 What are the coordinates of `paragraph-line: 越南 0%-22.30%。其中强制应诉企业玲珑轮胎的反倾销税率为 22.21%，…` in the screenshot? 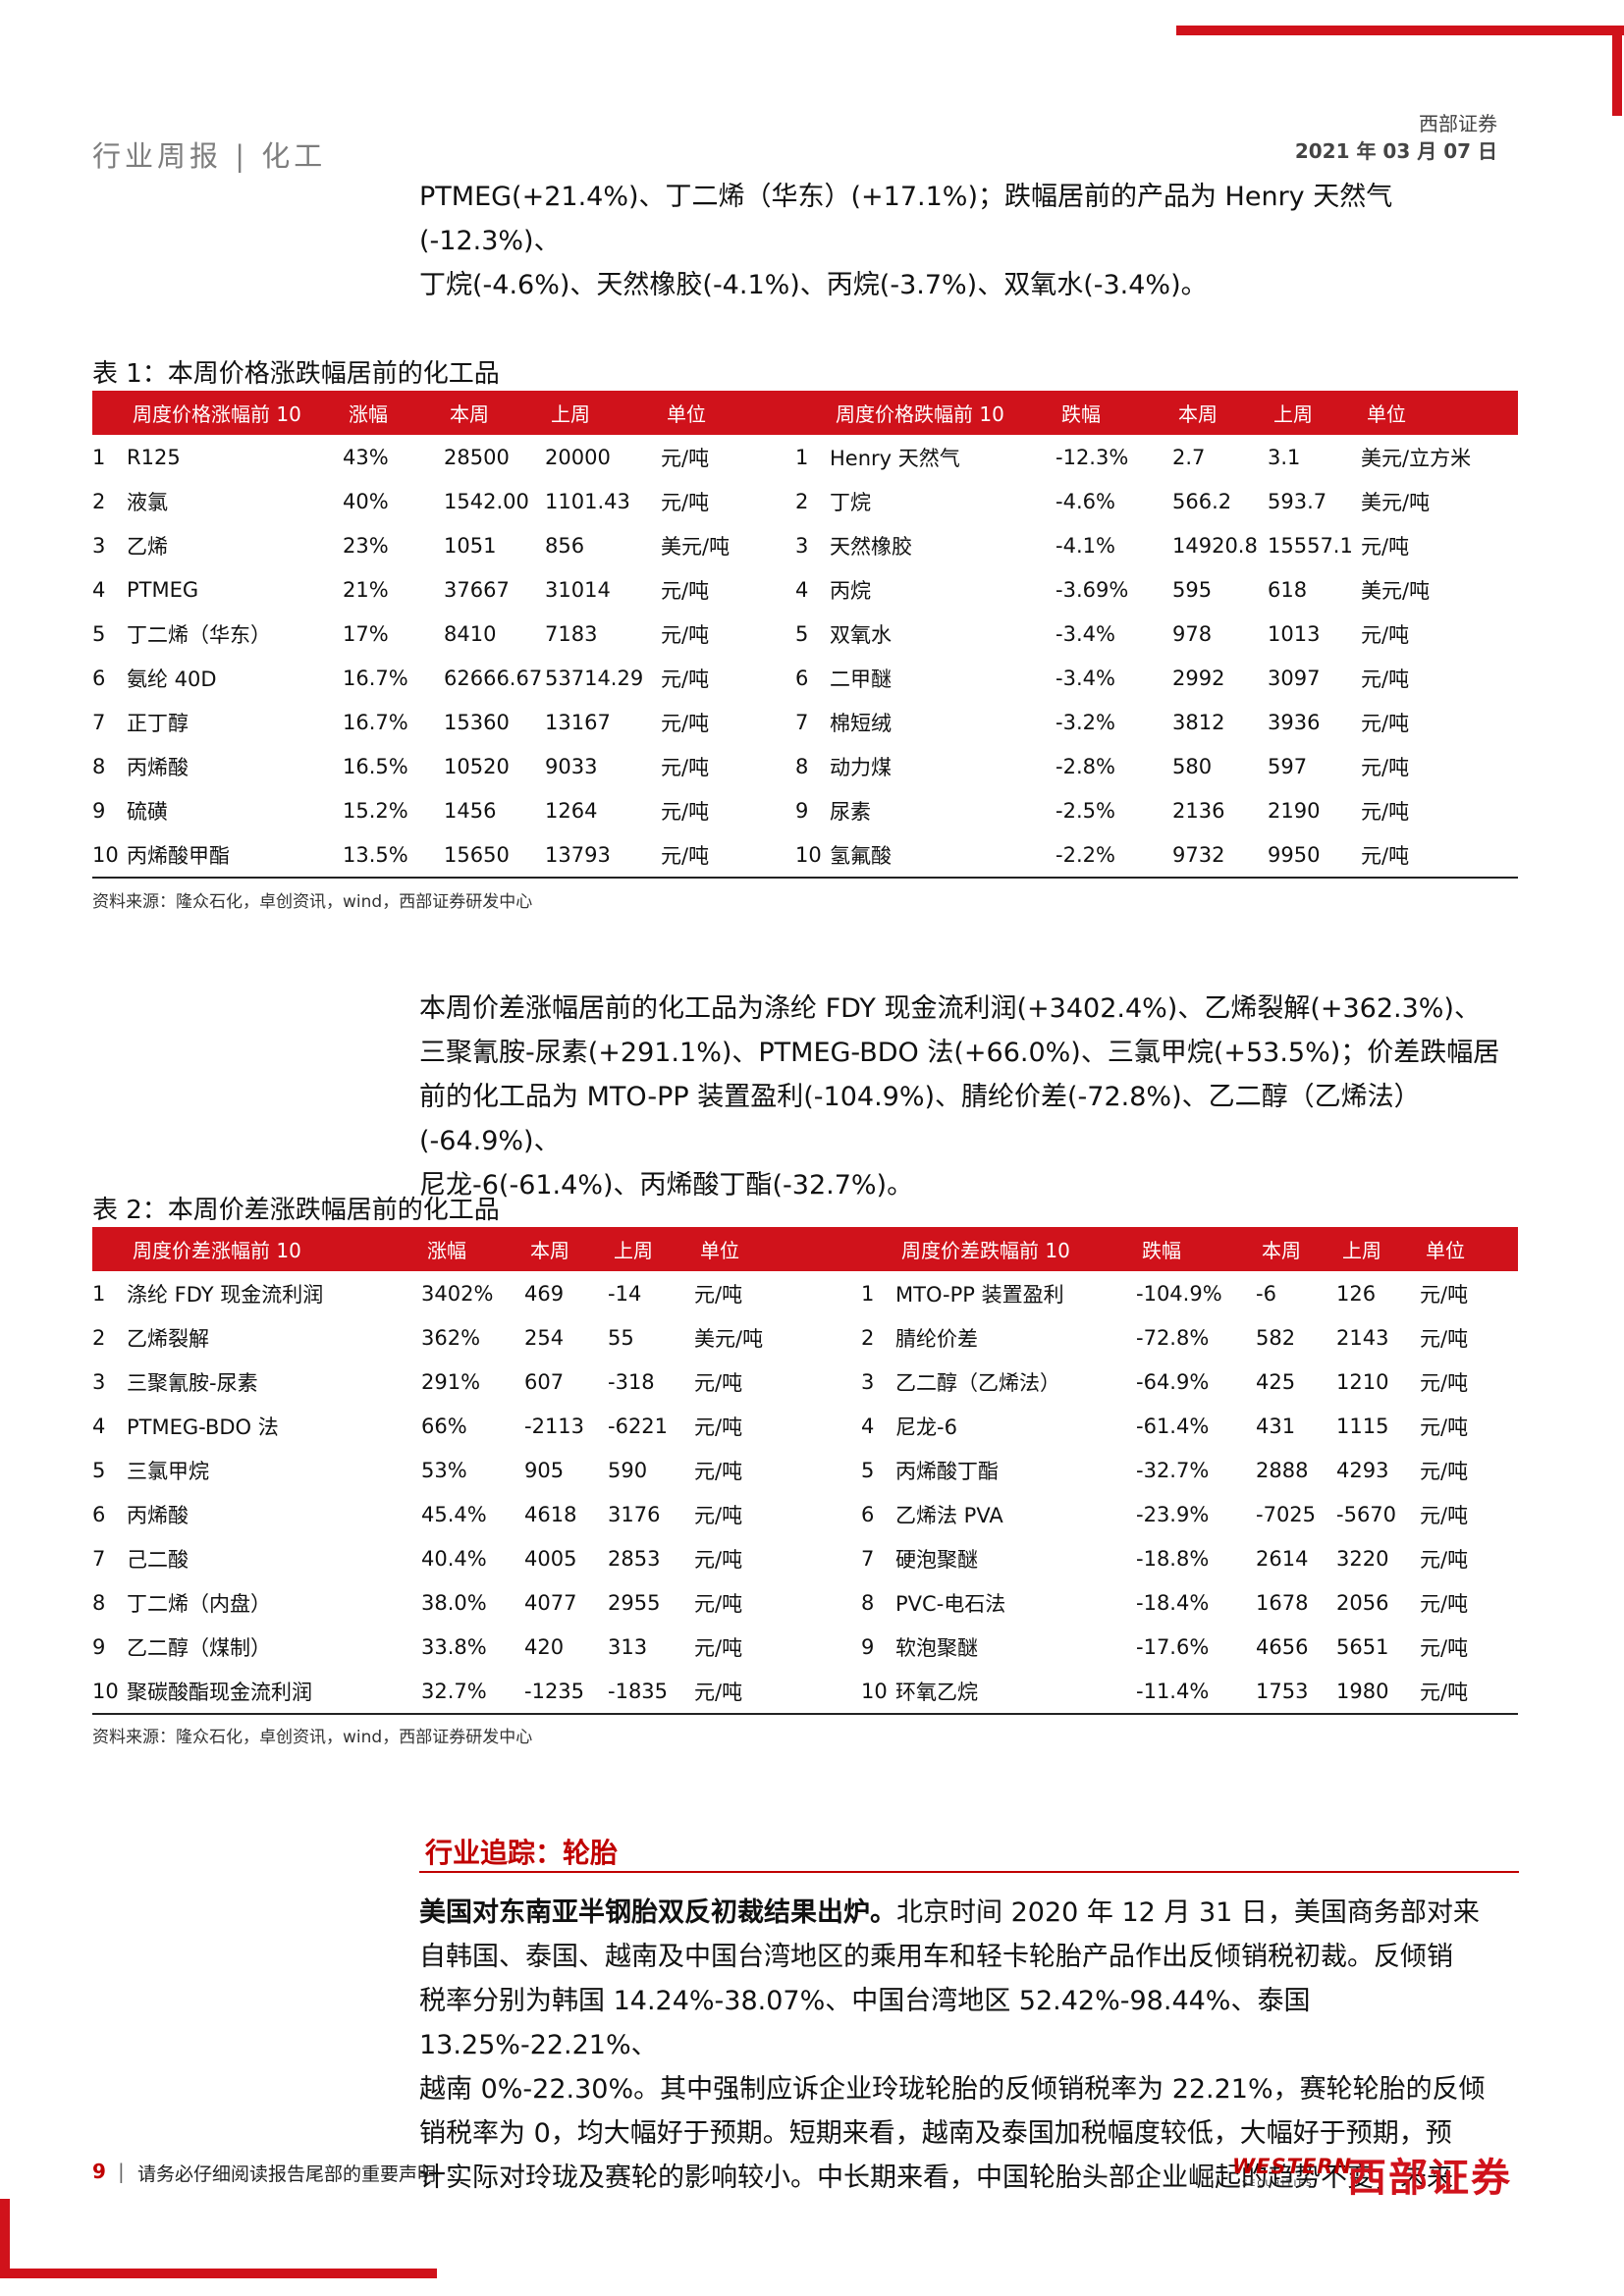 It's located at (952, 2089).